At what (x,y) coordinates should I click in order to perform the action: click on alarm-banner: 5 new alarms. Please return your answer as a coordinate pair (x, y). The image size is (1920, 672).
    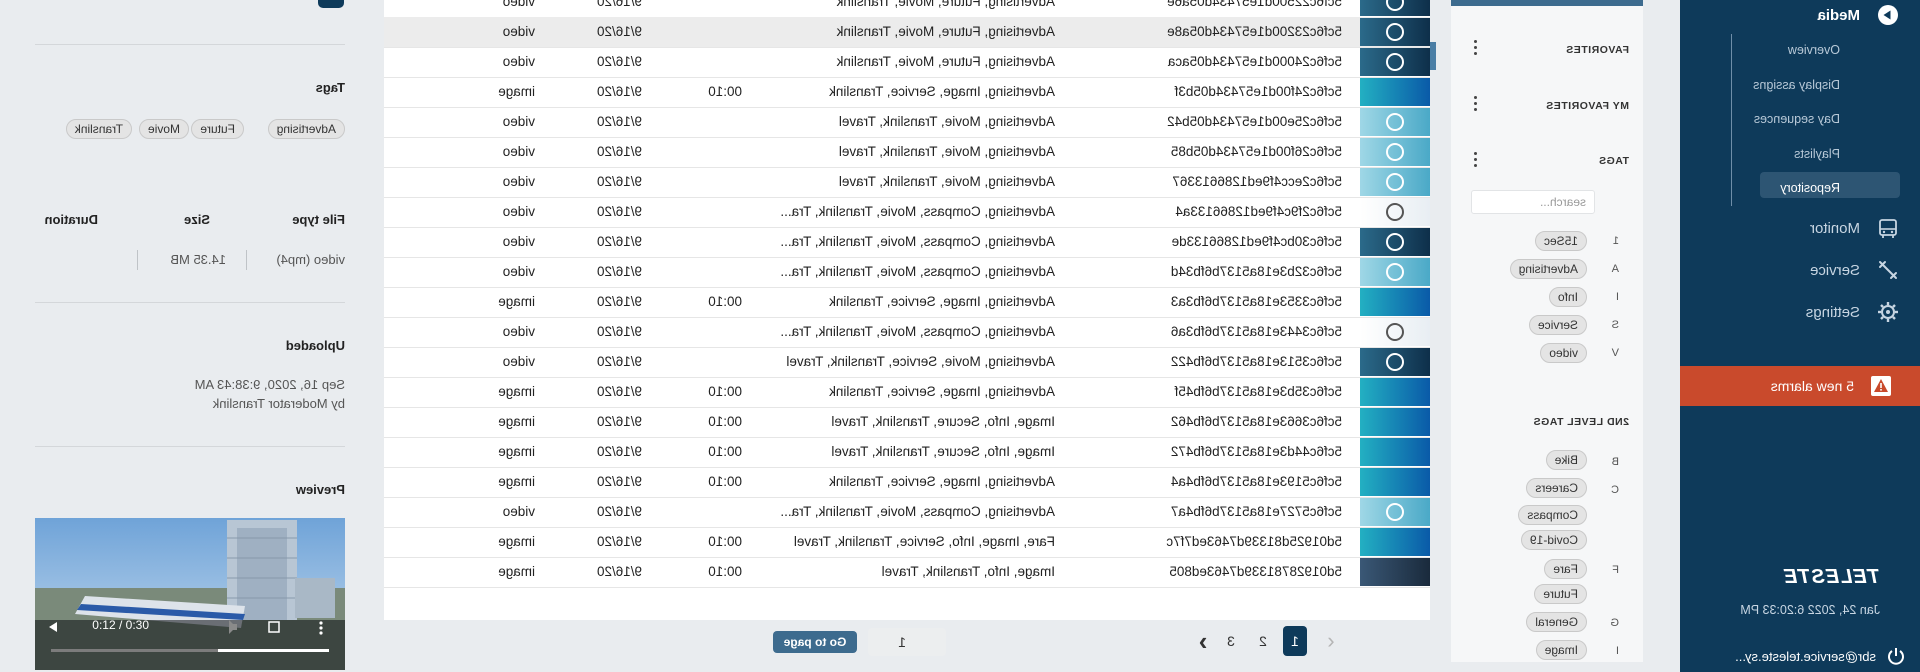
    Looking at the image, I should click on (1800, 386).